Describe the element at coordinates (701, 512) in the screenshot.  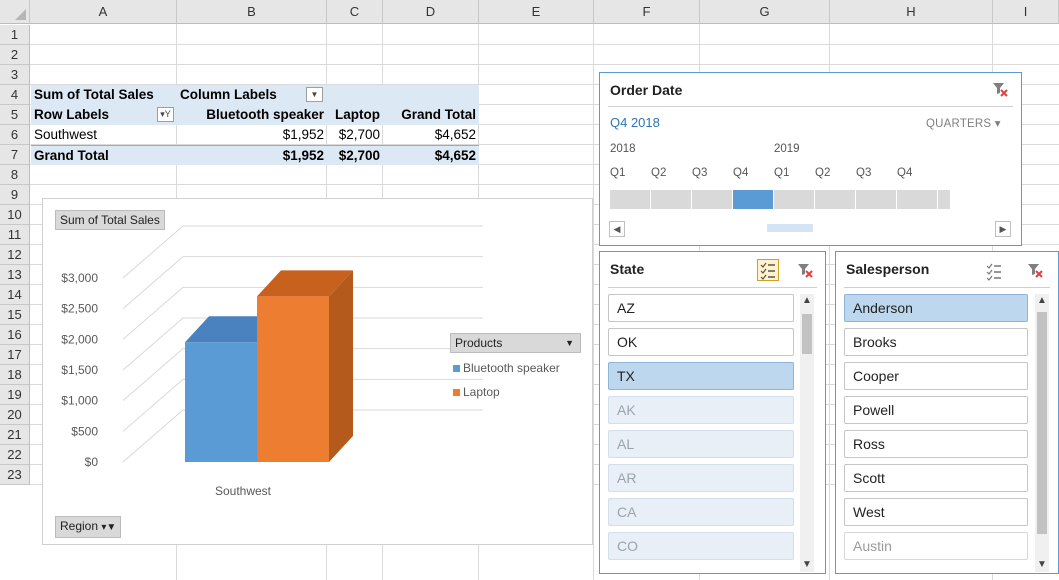
I see `slicer-item-ca: CA` at that location.